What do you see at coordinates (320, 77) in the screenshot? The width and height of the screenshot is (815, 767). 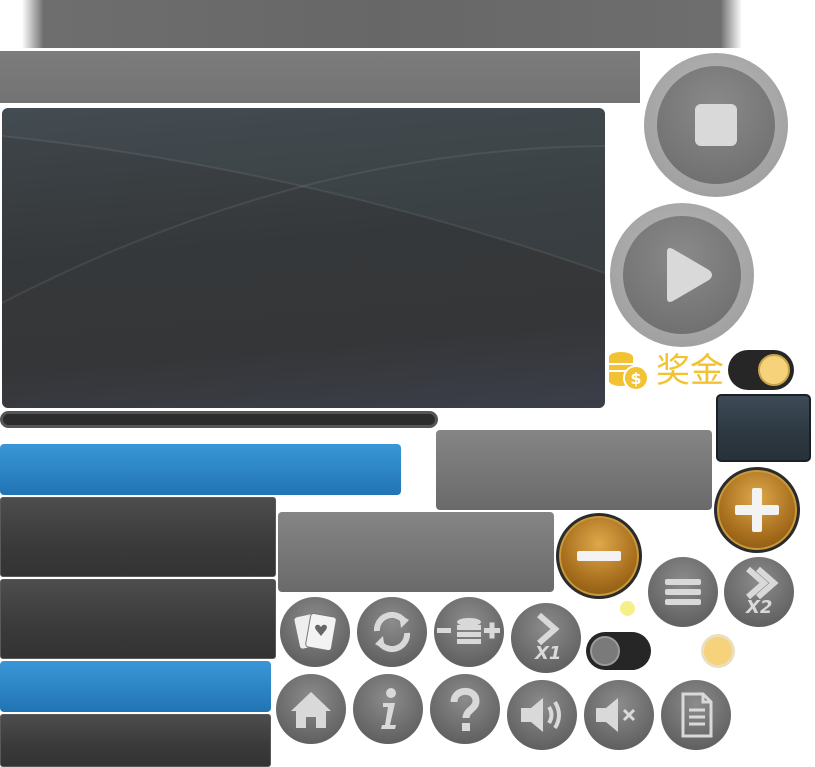 I see `header-bar` at bounding box center [320, 77].